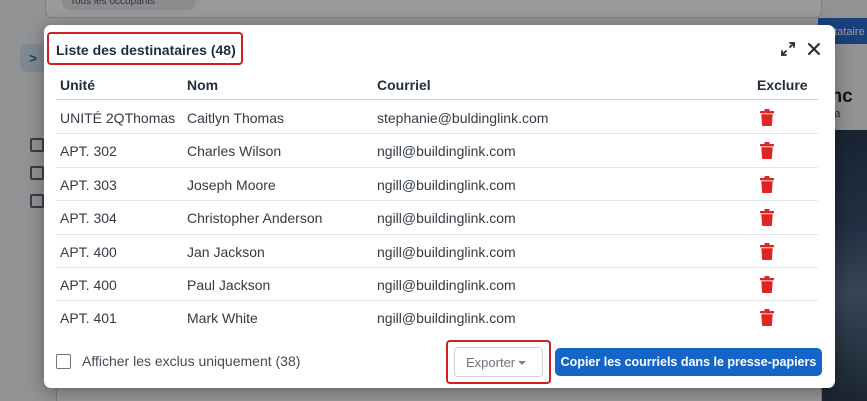  I want to click on modal-title: Liste des destinataires (48), so click(146, 50).